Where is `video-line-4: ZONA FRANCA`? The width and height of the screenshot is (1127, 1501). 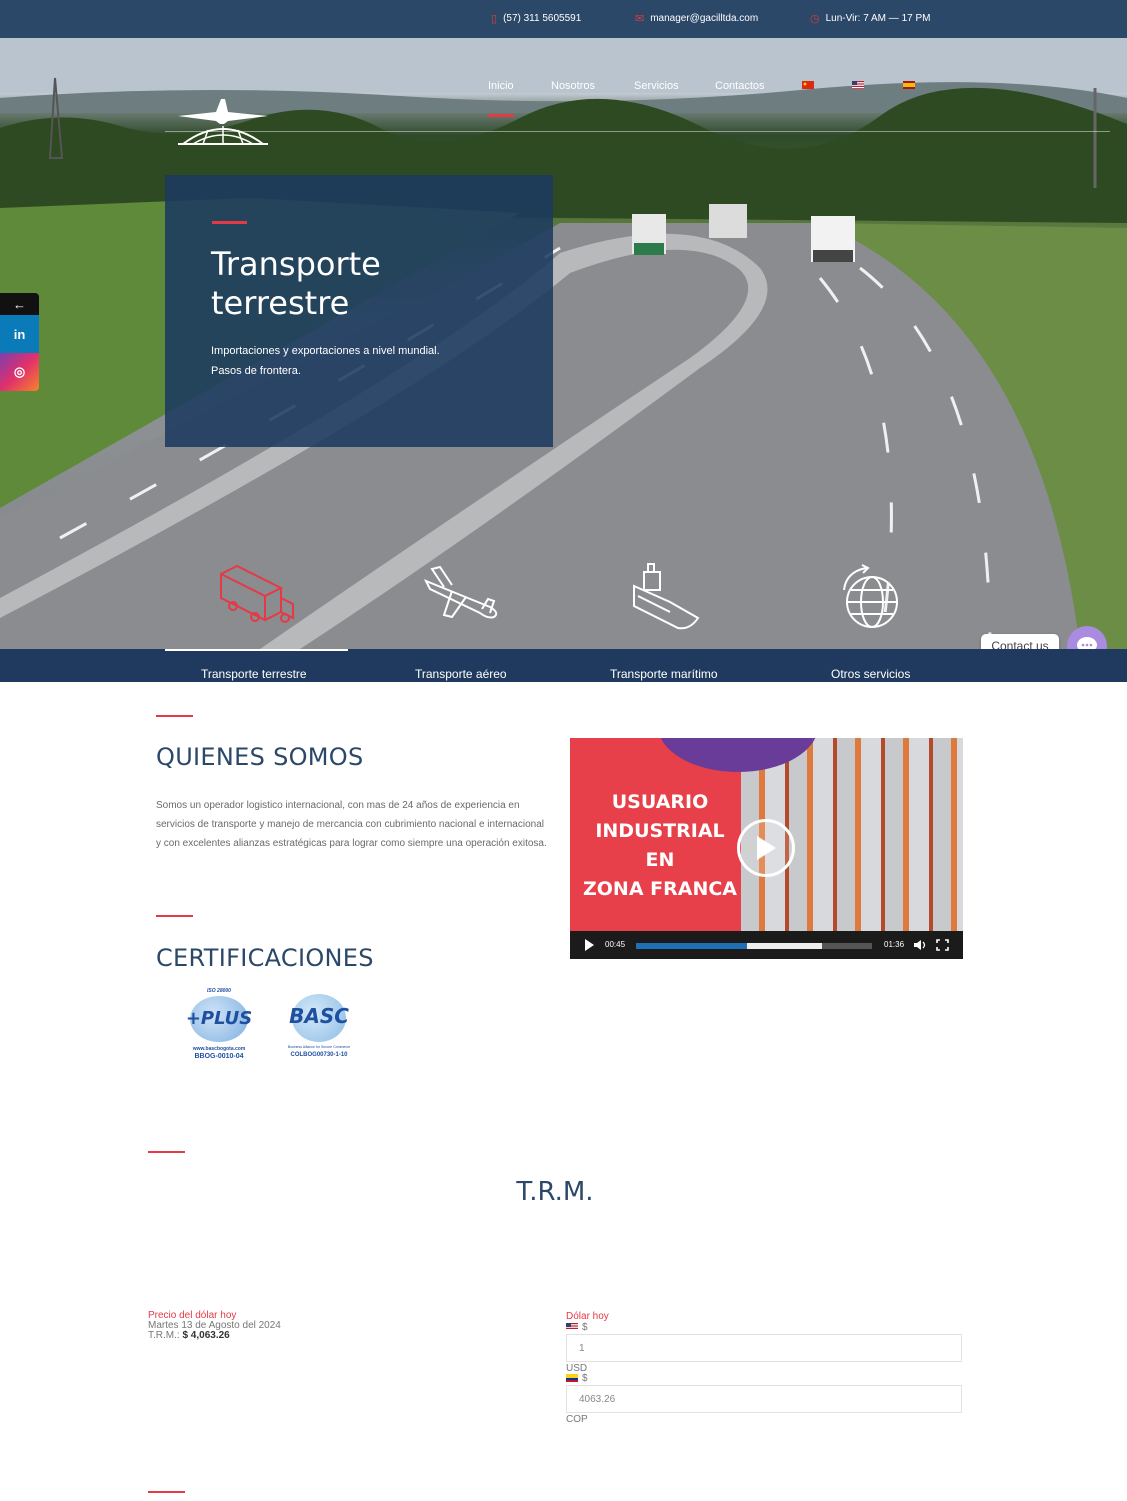
video-line-4: ZONA FRANCA is located at coordinates (659, 889).